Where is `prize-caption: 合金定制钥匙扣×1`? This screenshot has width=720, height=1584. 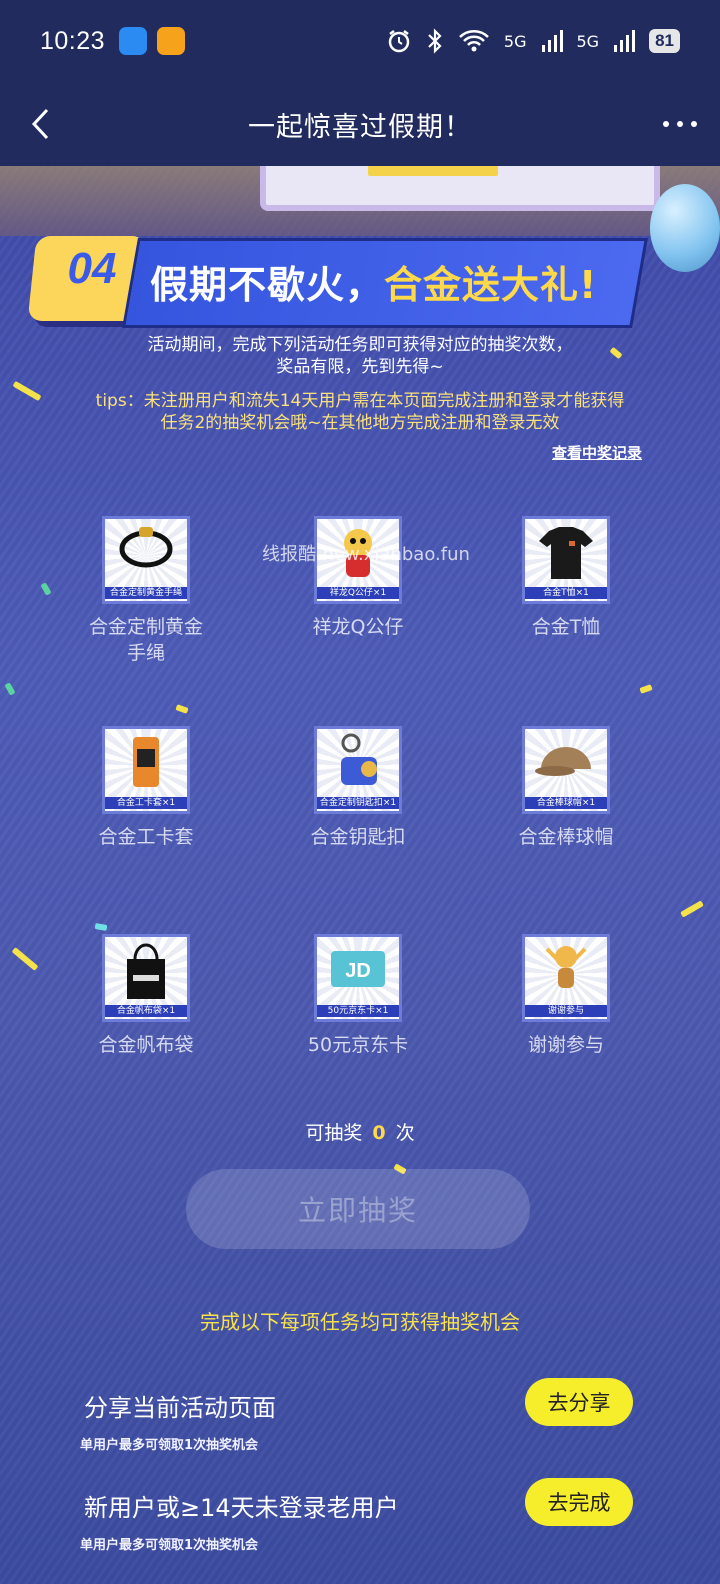
prize-caption: 合金定制钥匙扣×1 is located at coordinates (358, 803).